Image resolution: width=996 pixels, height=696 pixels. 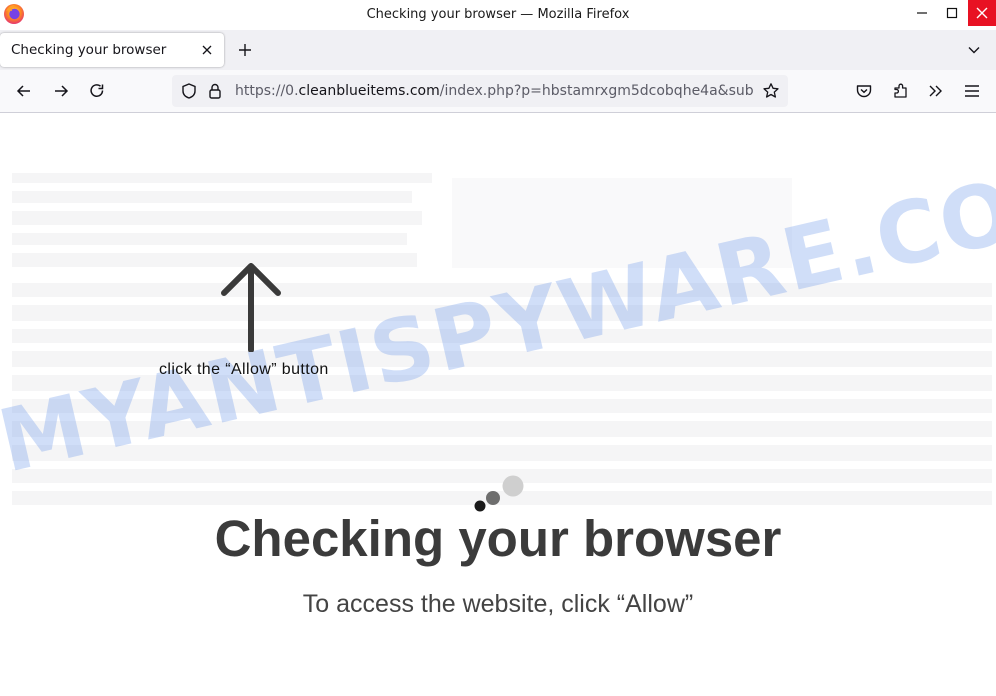 I want to click on page-subheading: To access the website, click “Allow”, so click(x=498, y=604).